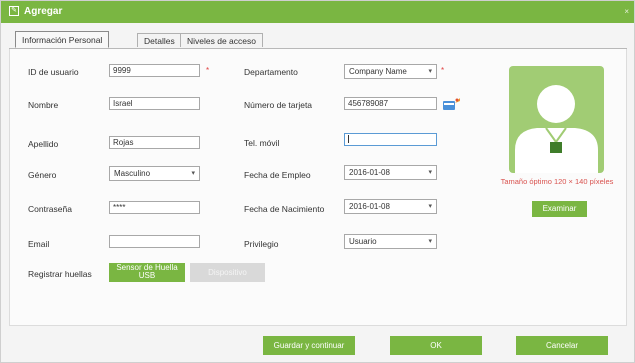 The height and width of the screenshot is (363, 635). What do you see at coordinates (261, 244) in the screenshot?
I see `privilege-label: Privilegio` at bounding box center [261, 244].